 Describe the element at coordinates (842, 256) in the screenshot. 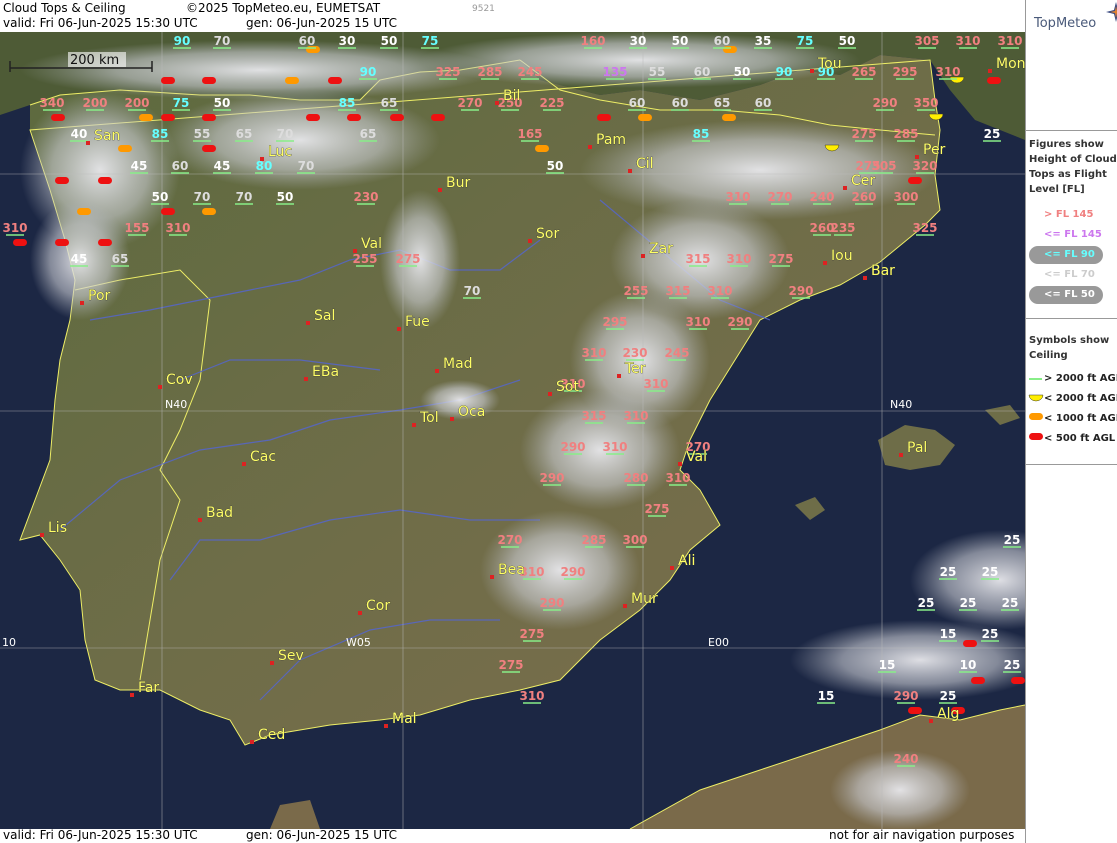

I see `city-label: Iou` at that location.